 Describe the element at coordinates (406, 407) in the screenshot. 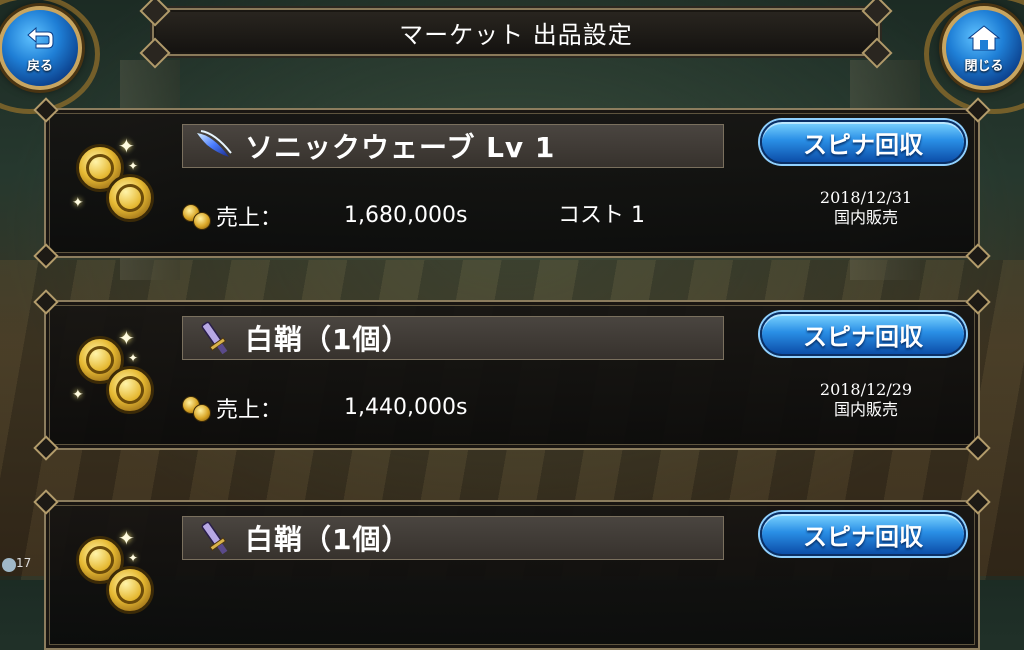

I see `sales-value: 1,440,000s` at that location.